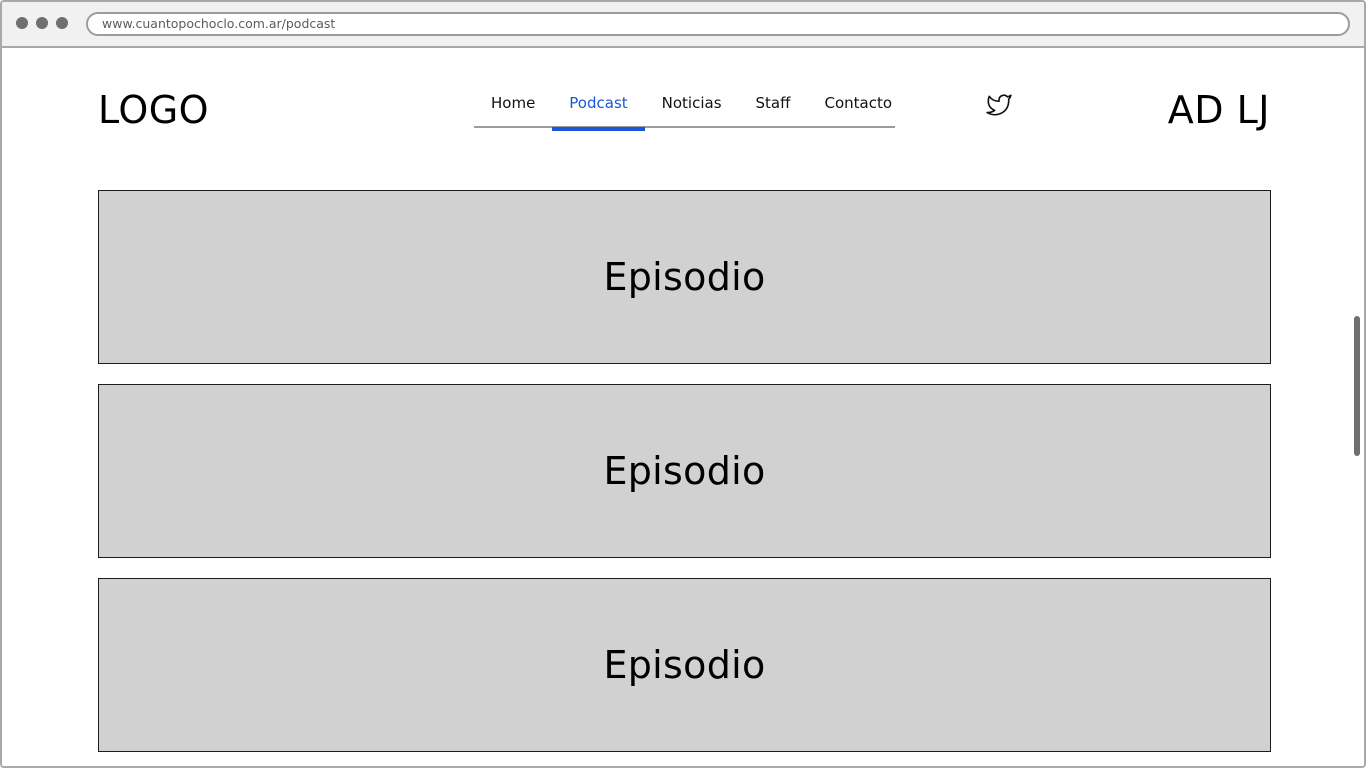 Image resolution: width=1366 pixels, height=768 pixels. What do you see at coordinates (1357, 386) in the screenshot?
I see `scrollbar-thumb` at bounding box center [1357, 386].